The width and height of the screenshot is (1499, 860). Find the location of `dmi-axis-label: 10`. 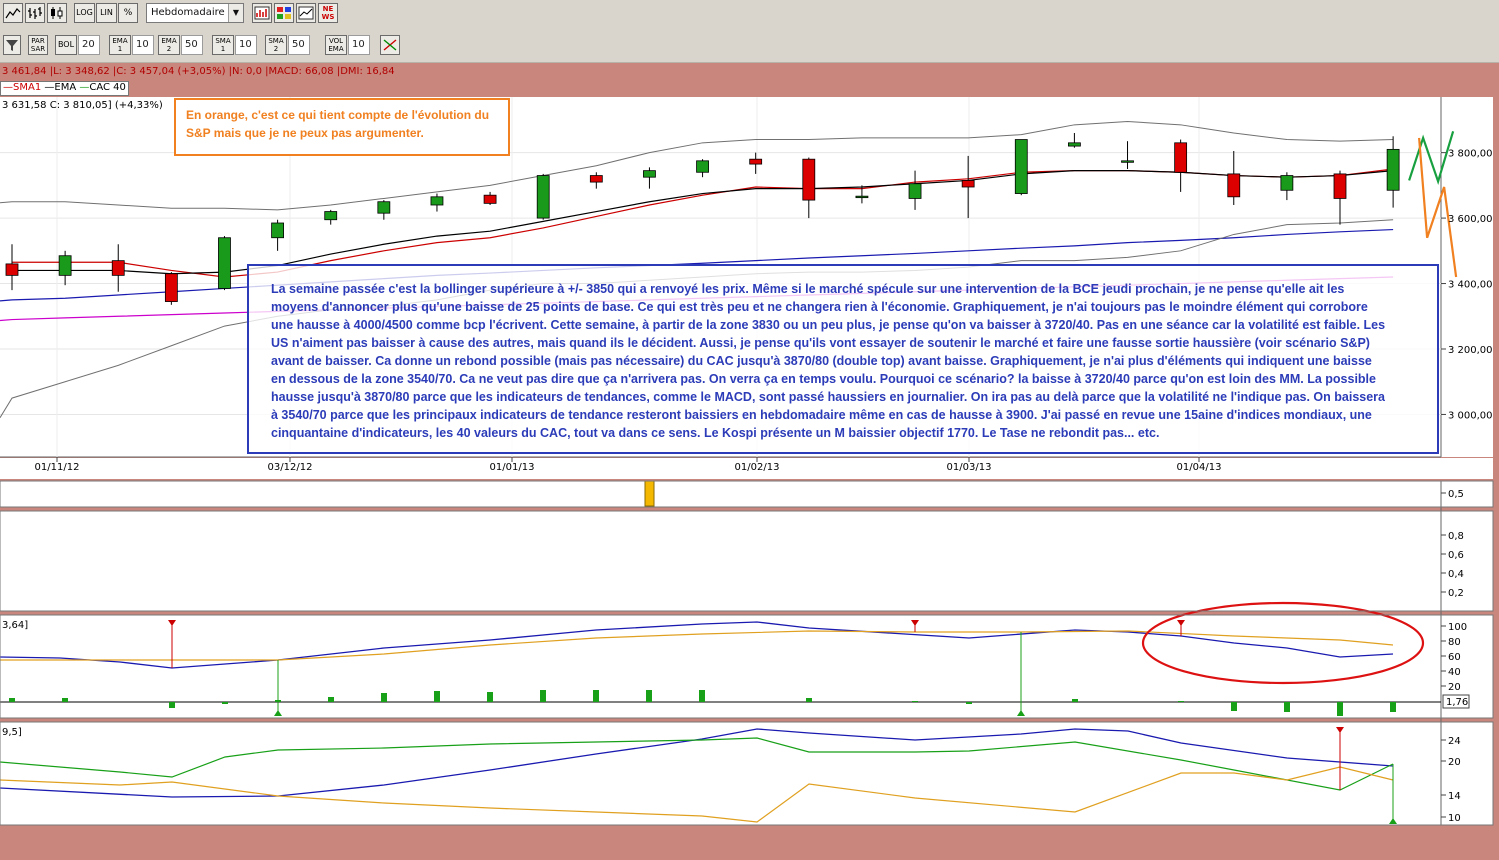

dmi-axis-label: 10 is located at coordinates (1454, 818).